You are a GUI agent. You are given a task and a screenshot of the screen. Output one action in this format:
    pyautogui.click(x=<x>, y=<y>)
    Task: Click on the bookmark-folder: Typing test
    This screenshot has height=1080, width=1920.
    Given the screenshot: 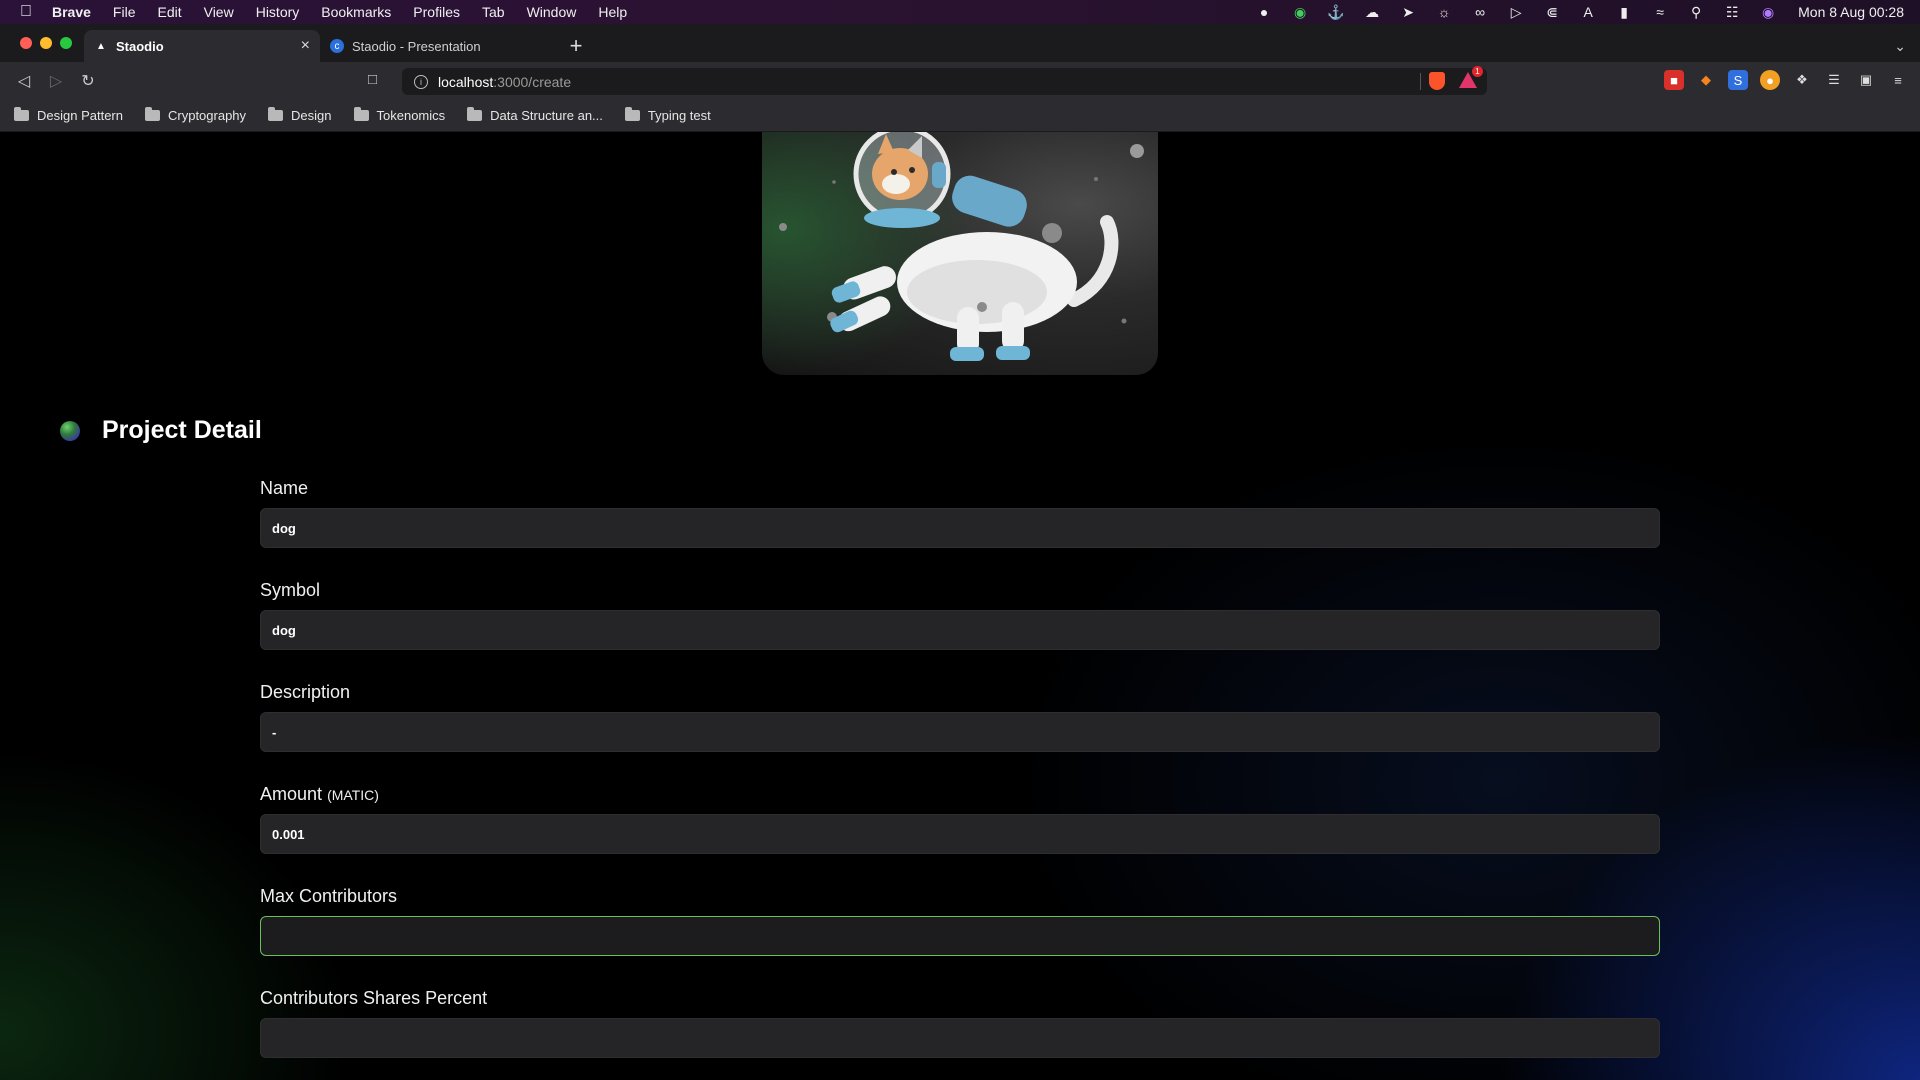 What is the action you would take?
    pyautogui.click(x=667, y=115)
    